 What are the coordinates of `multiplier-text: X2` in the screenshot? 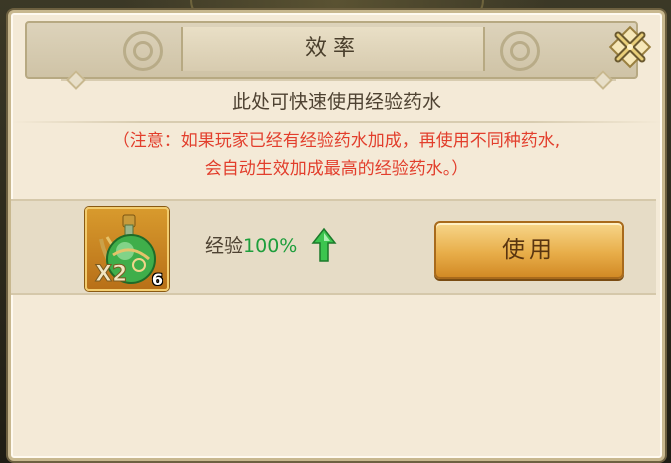 It's located at (111, 274).